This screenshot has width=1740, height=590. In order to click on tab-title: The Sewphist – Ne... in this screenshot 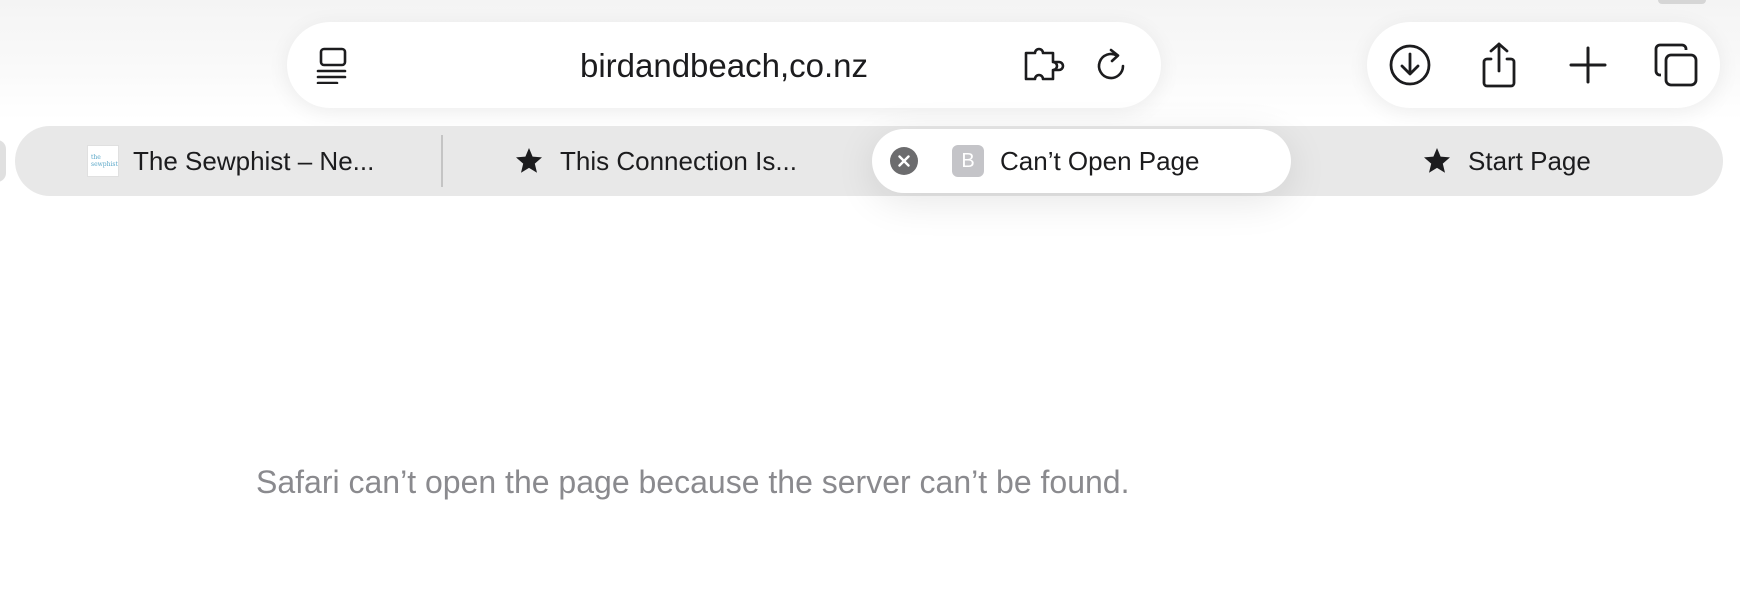, I will do `click(254, 160)`.